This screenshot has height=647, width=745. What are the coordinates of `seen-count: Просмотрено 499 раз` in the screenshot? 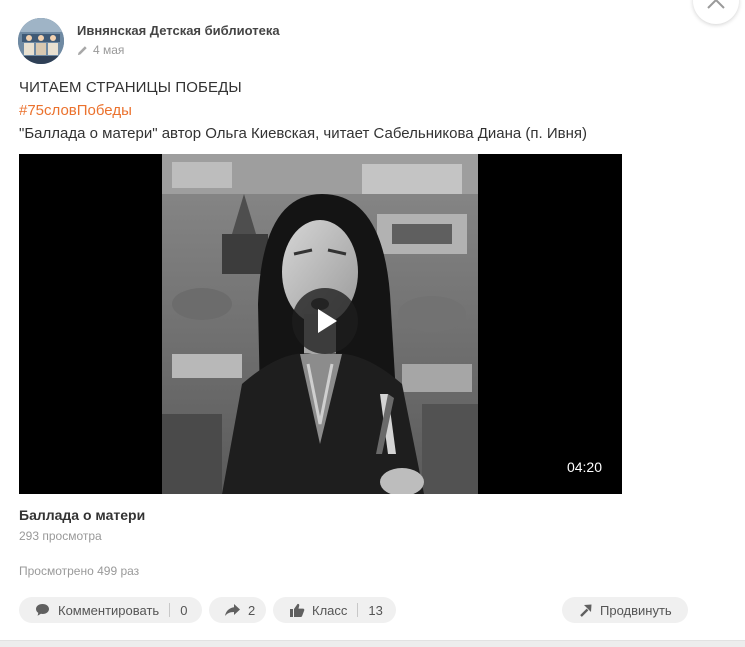 It's located at (79, 571).